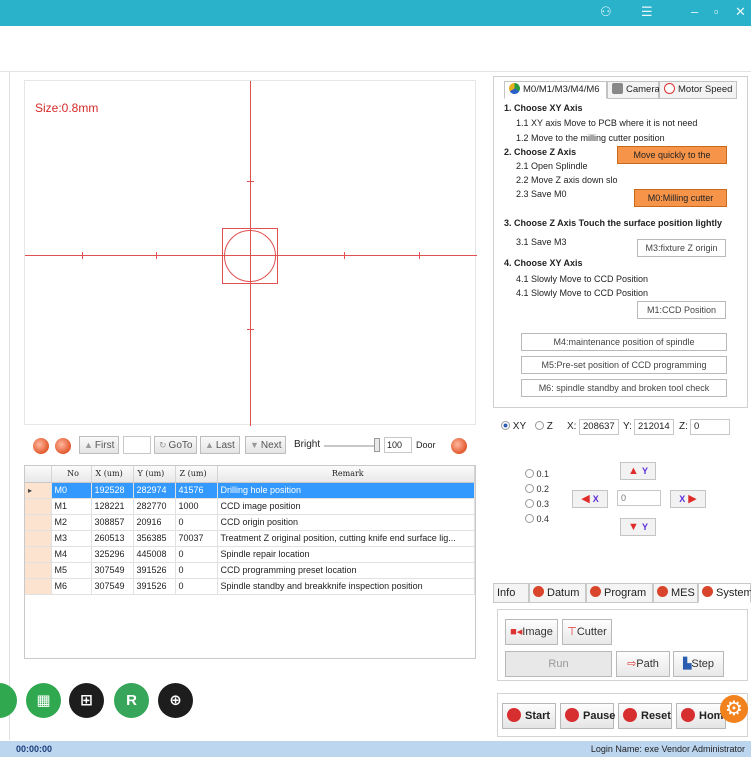 This screenshot has width=751, height=757. What do you see at coordinates (724, 593) in the screenshot?
I see `tab-system: System` at bounding box center [724, 593].